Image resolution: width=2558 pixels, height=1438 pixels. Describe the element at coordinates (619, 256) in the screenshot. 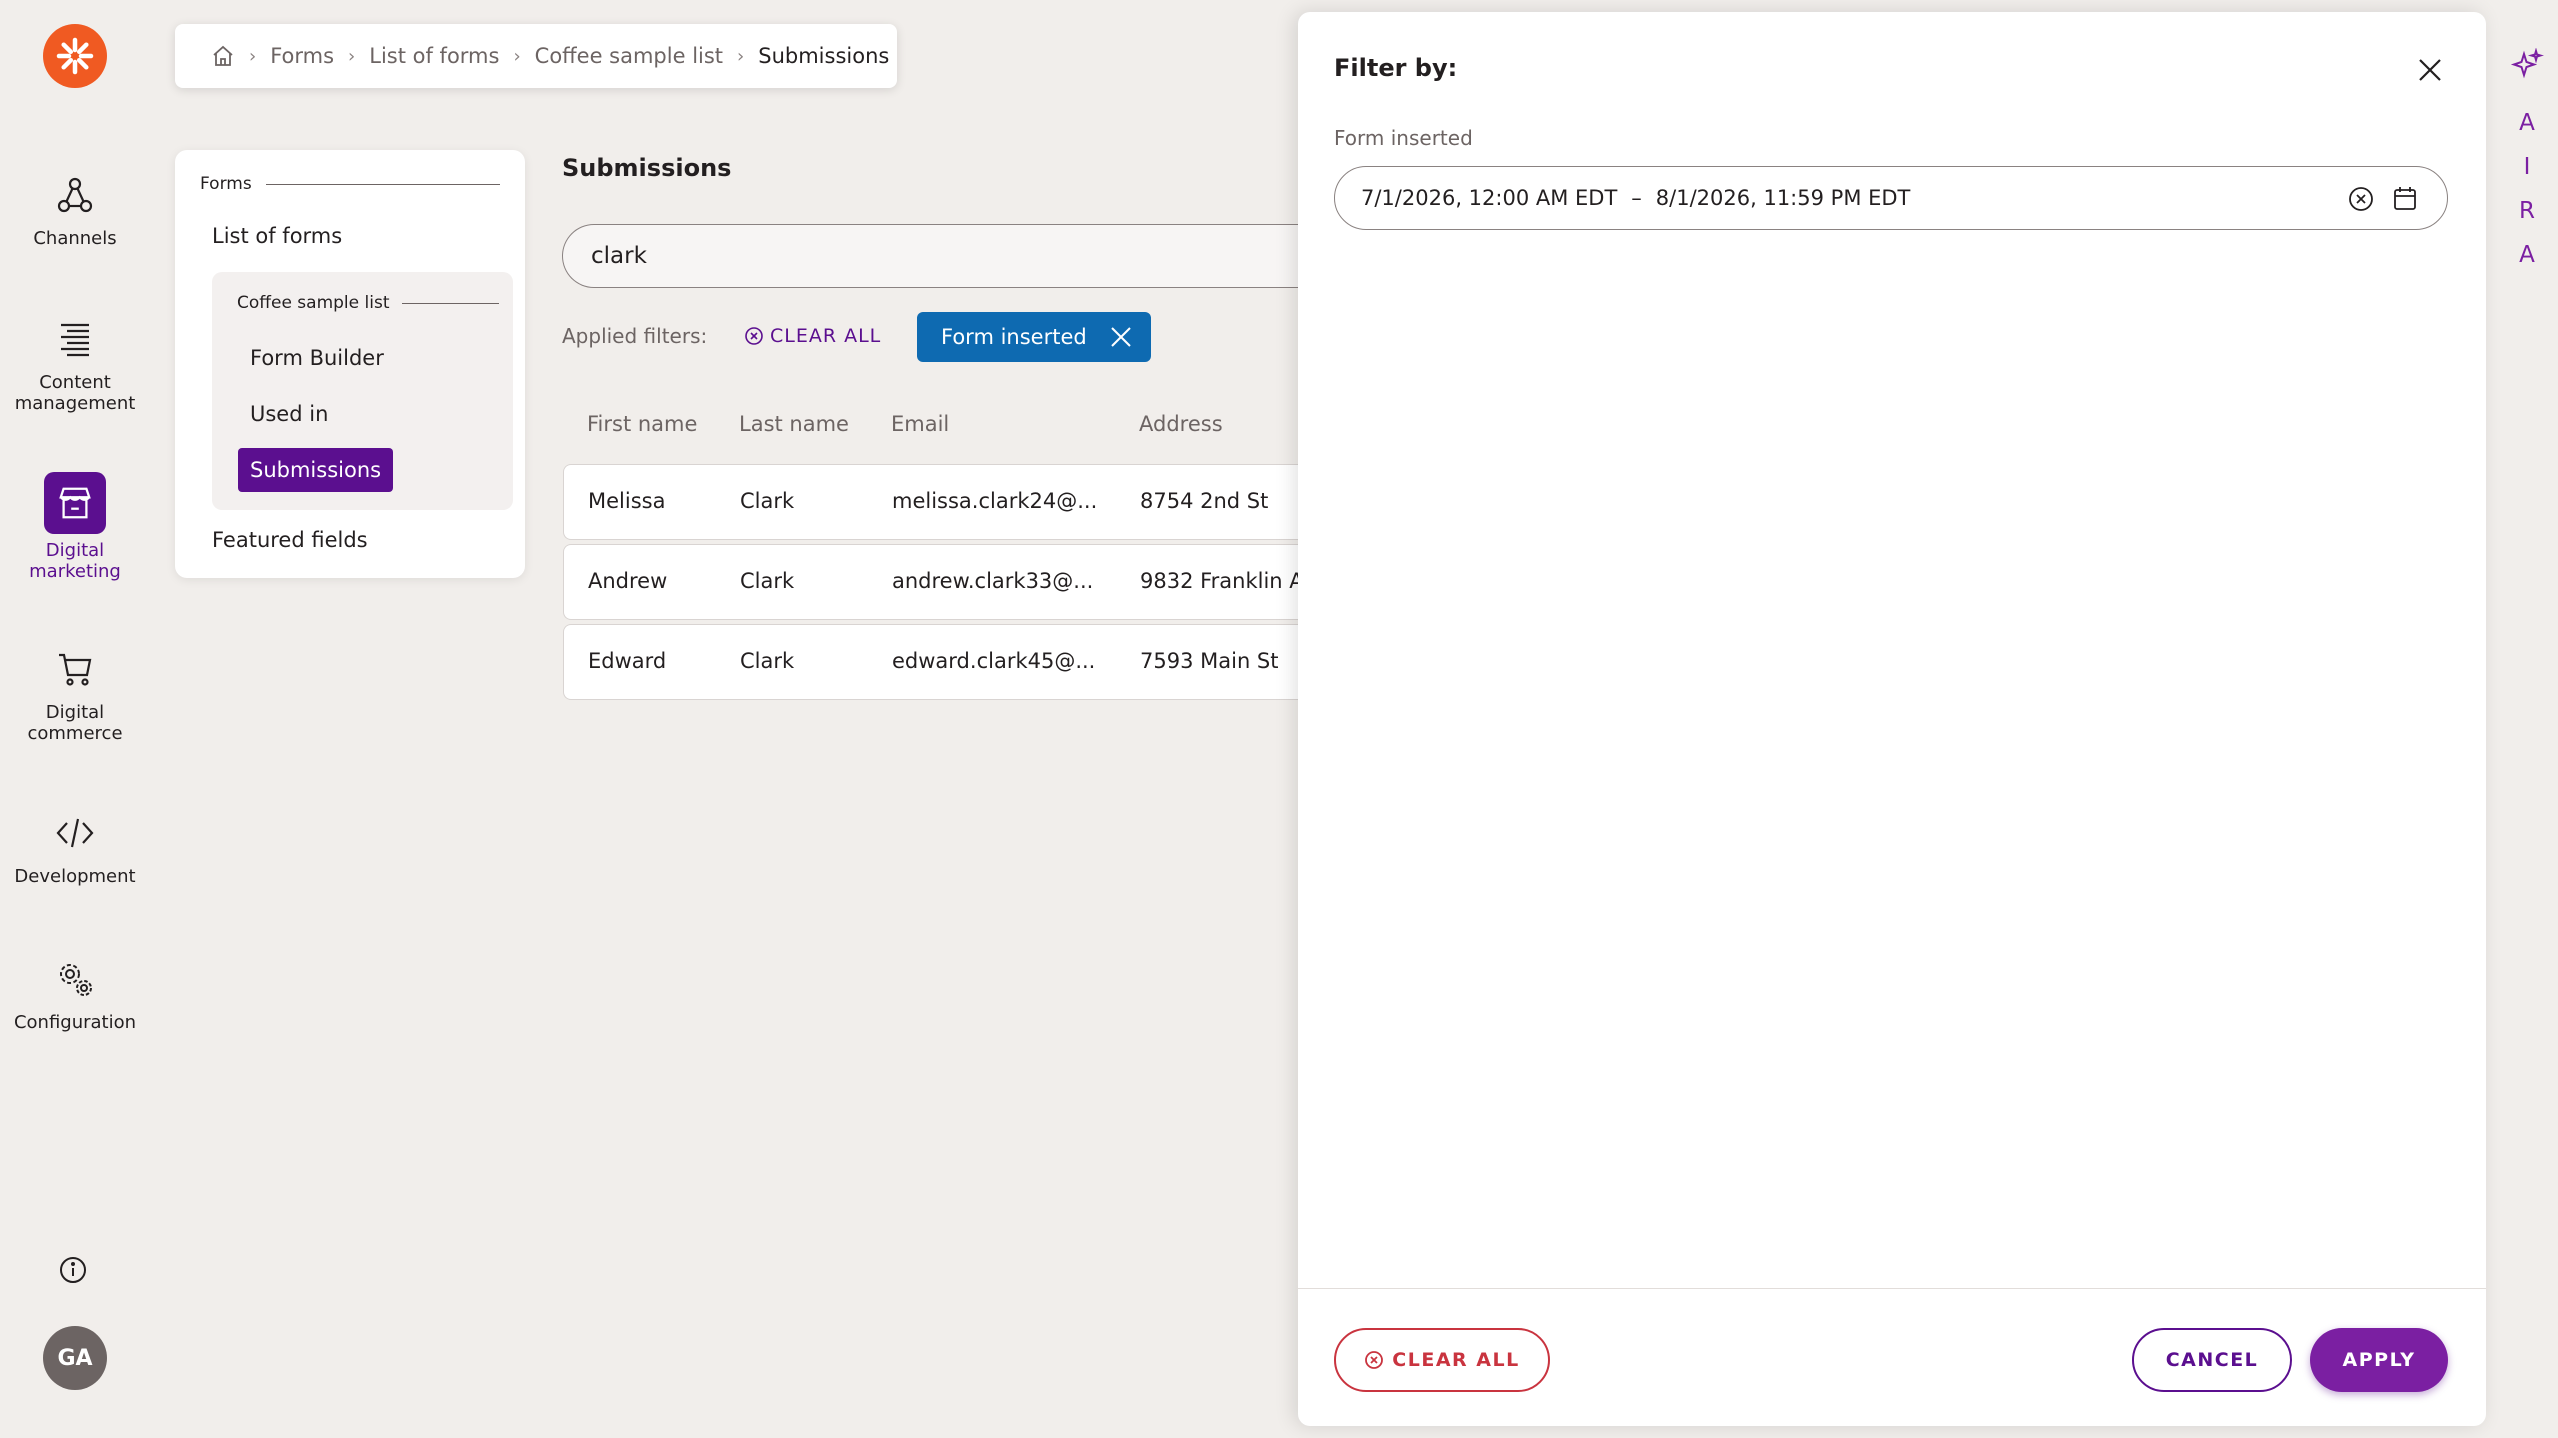

I see `search-value: clark` at that location.